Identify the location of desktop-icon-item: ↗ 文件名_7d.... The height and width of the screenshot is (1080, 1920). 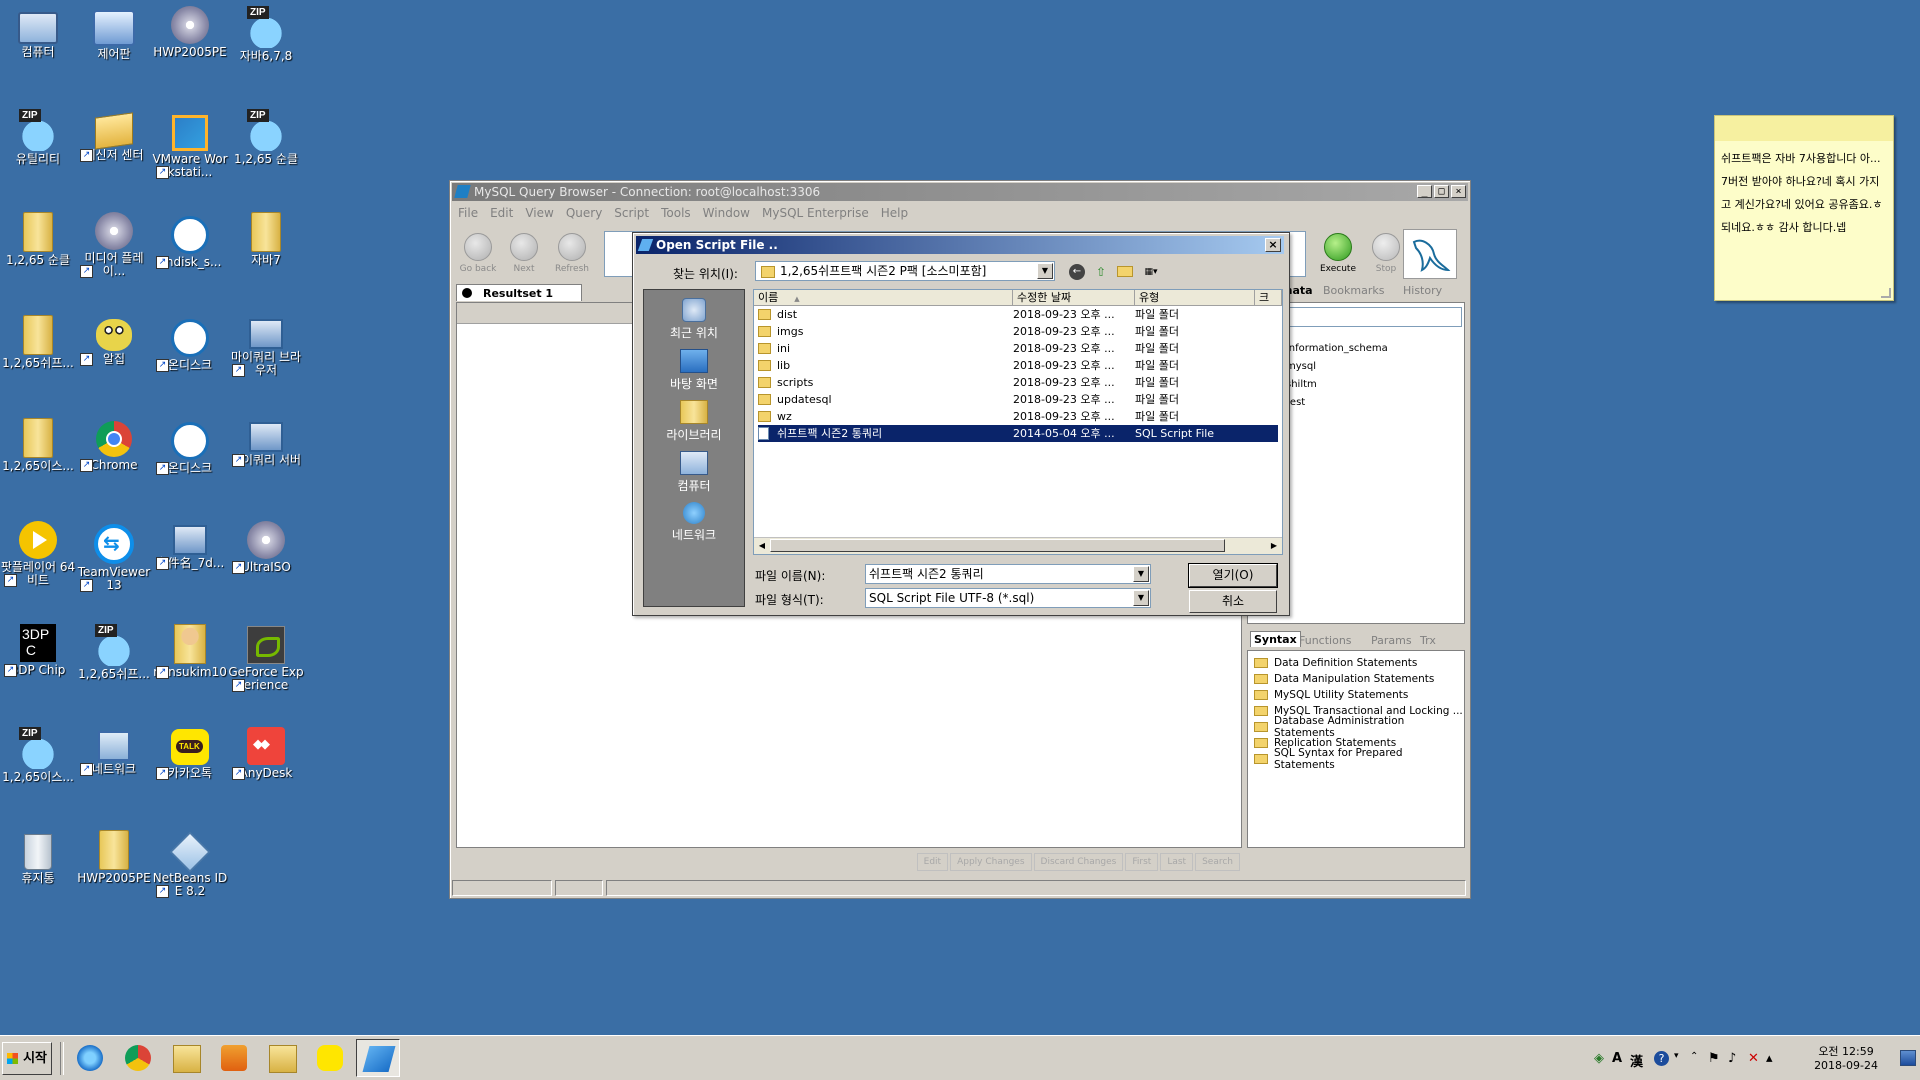
(190, 545).